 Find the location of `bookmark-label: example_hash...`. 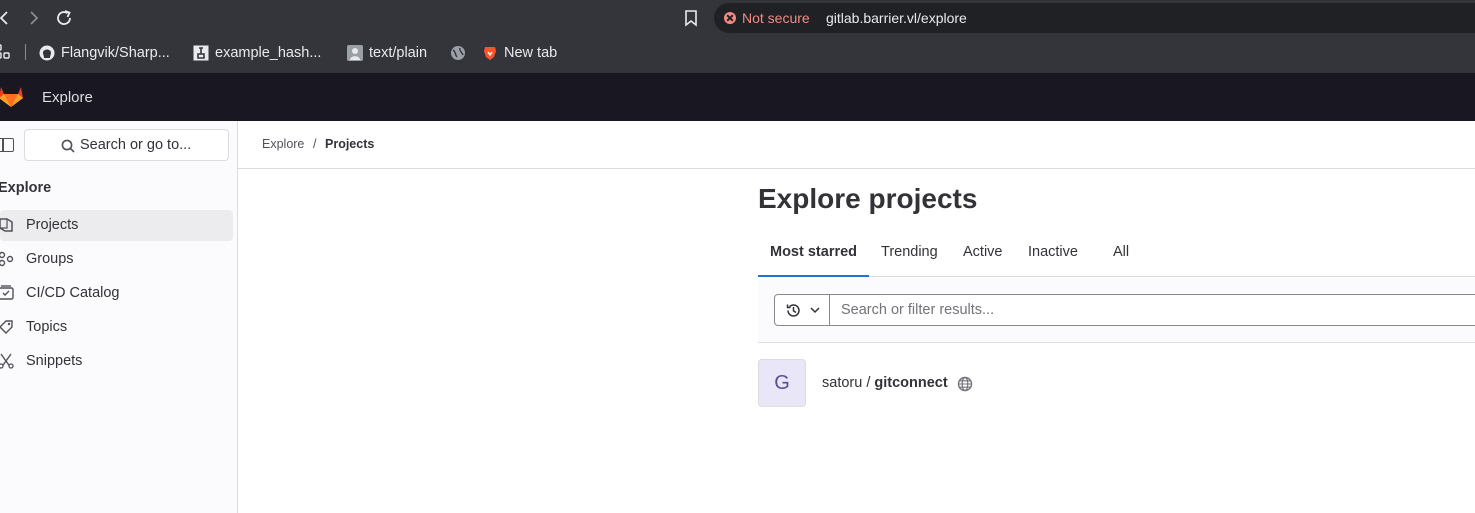

bookmark-label: example_hash... is located at coordinates (268, 53).